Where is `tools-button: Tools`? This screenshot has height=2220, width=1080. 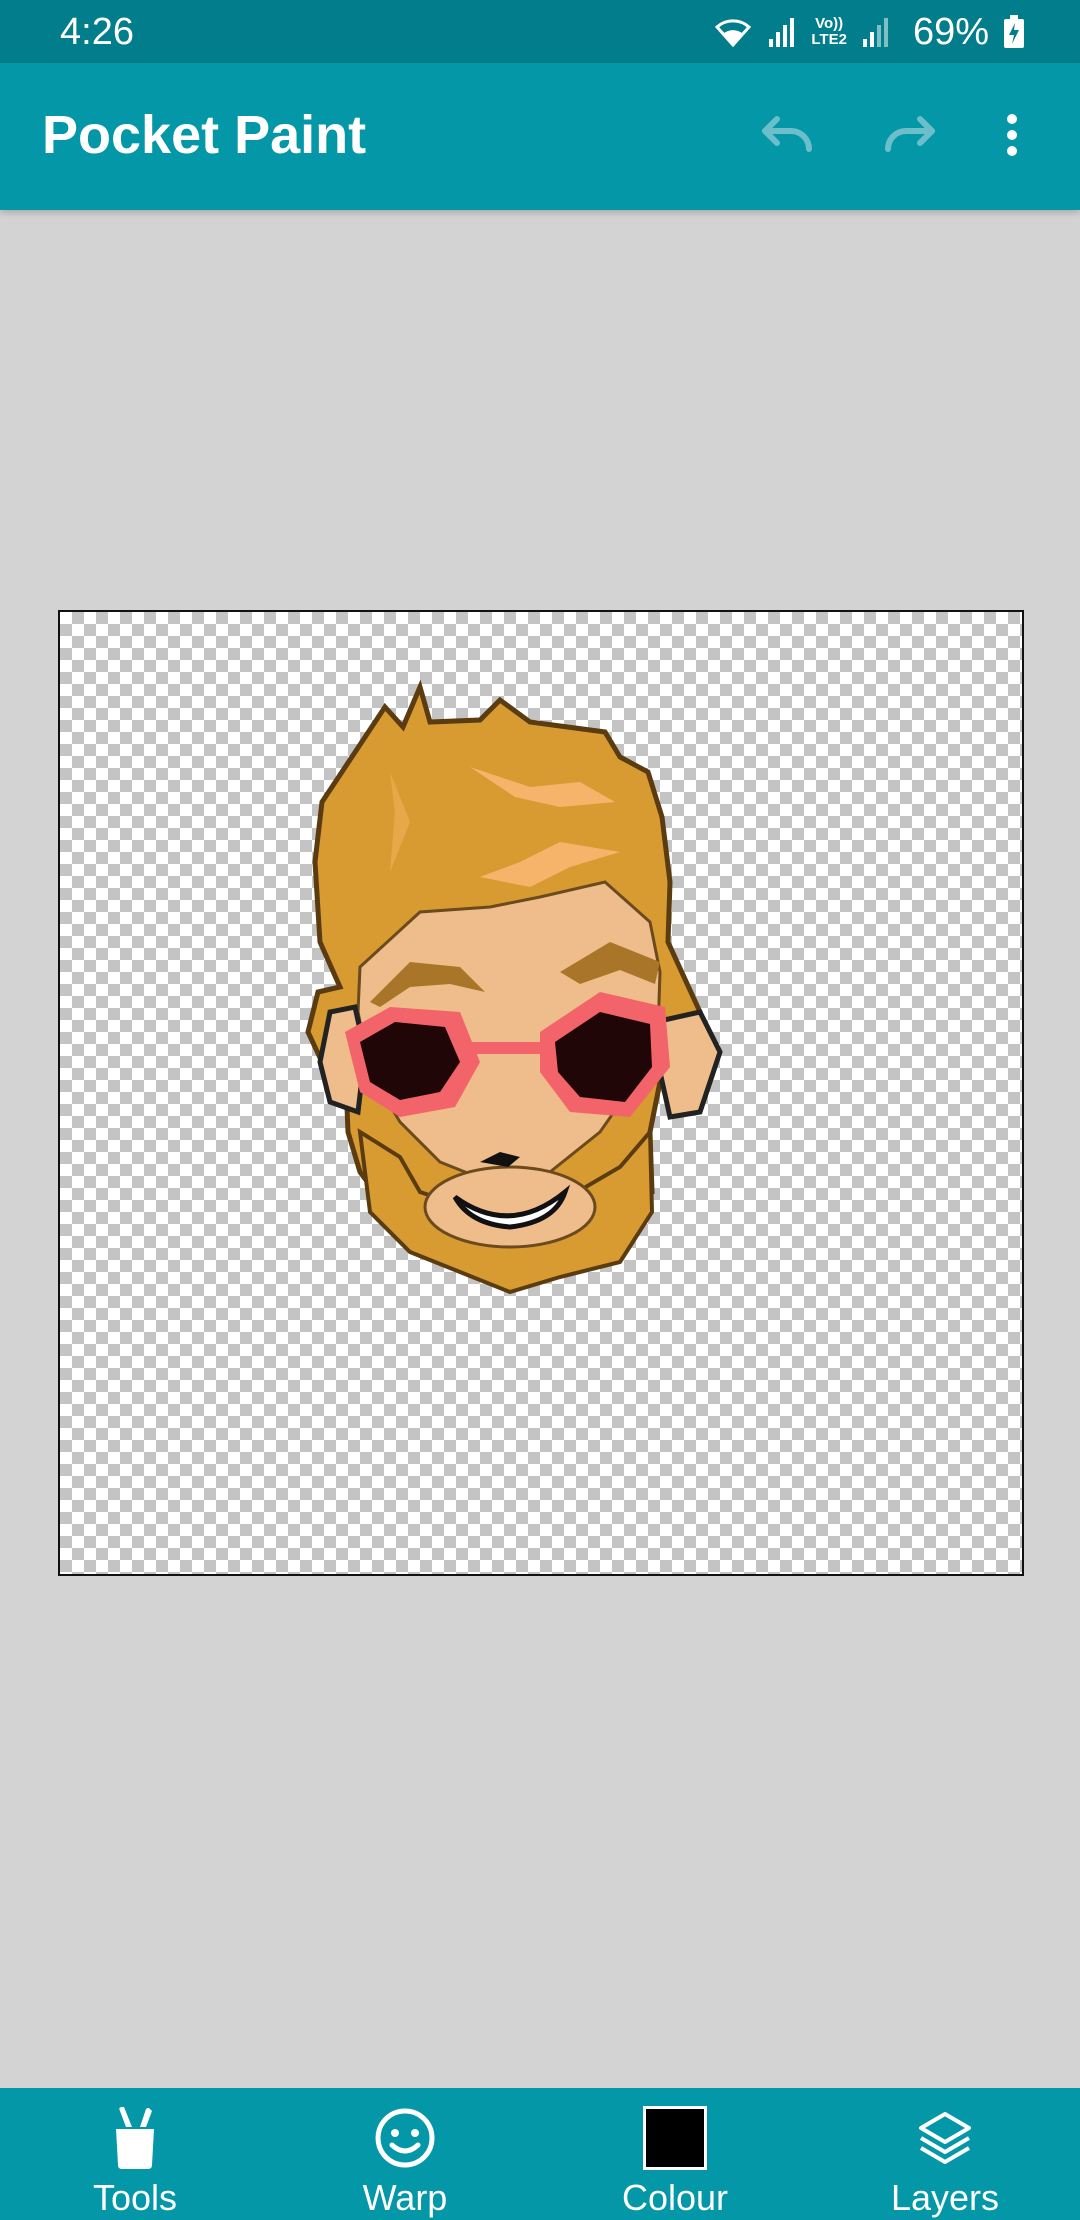
tools-button: Tools is located at coordinates (135, 2154).